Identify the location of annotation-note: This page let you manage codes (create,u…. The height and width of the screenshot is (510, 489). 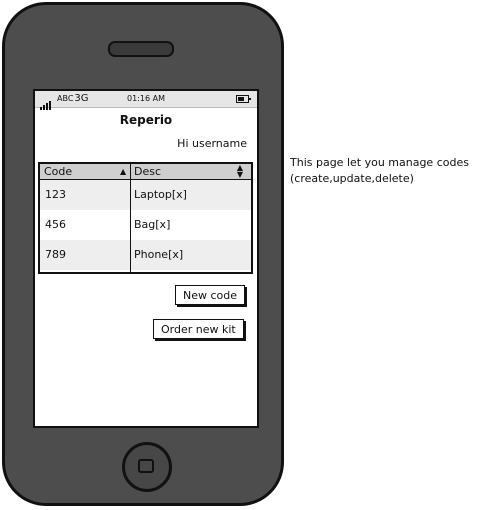
(387, 171).